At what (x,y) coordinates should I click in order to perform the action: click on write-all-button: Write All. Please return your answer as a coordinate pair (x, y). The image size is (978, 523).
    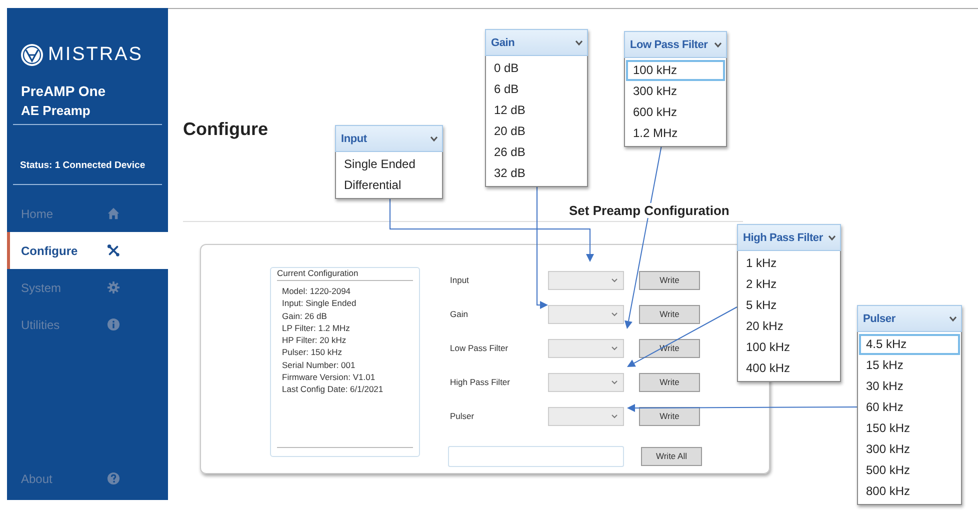
    Looking at the image, I should click on (671, 456).